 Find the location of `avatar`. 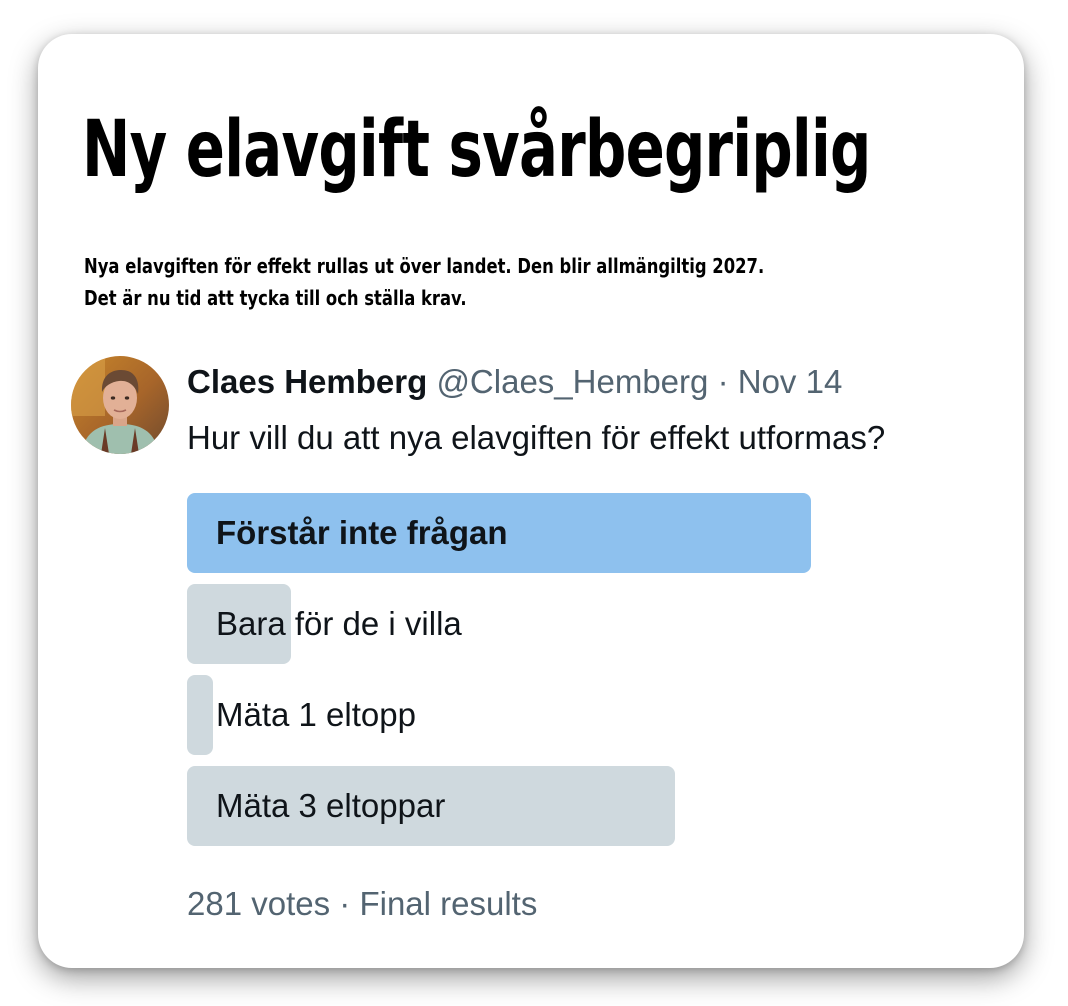

avatar is located at coordinates (120, 405).